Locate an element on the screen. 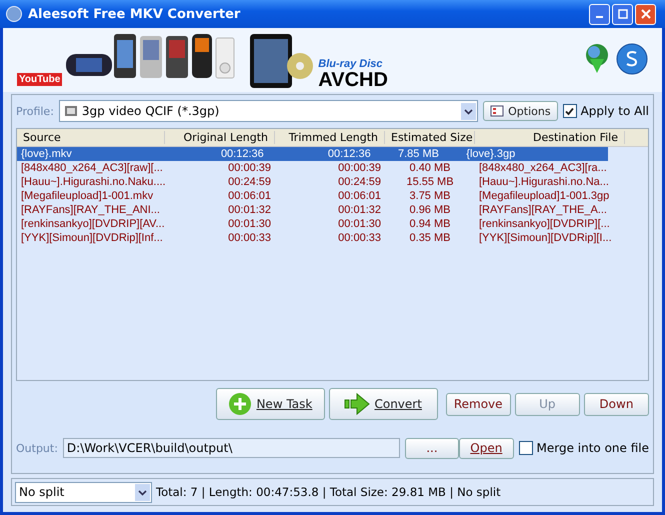 This screenshot has width=665, height=515. column-header: Trimmed Length is located at coordinates (330, 137).